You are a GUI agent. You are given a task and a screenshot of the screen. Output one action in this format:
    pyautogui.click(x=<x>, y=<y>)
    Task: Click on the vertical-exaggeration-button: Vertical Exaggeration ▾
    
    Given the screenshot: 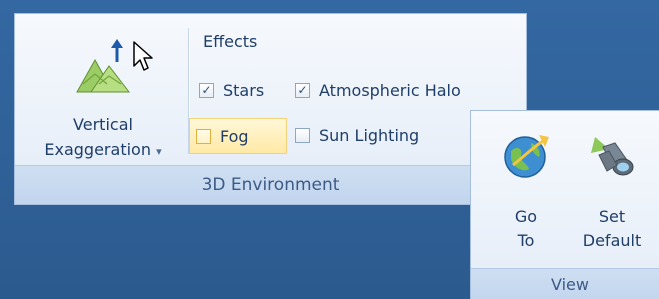 What is the action you would take?
    pyautogui.click(x=103, y=92)
    